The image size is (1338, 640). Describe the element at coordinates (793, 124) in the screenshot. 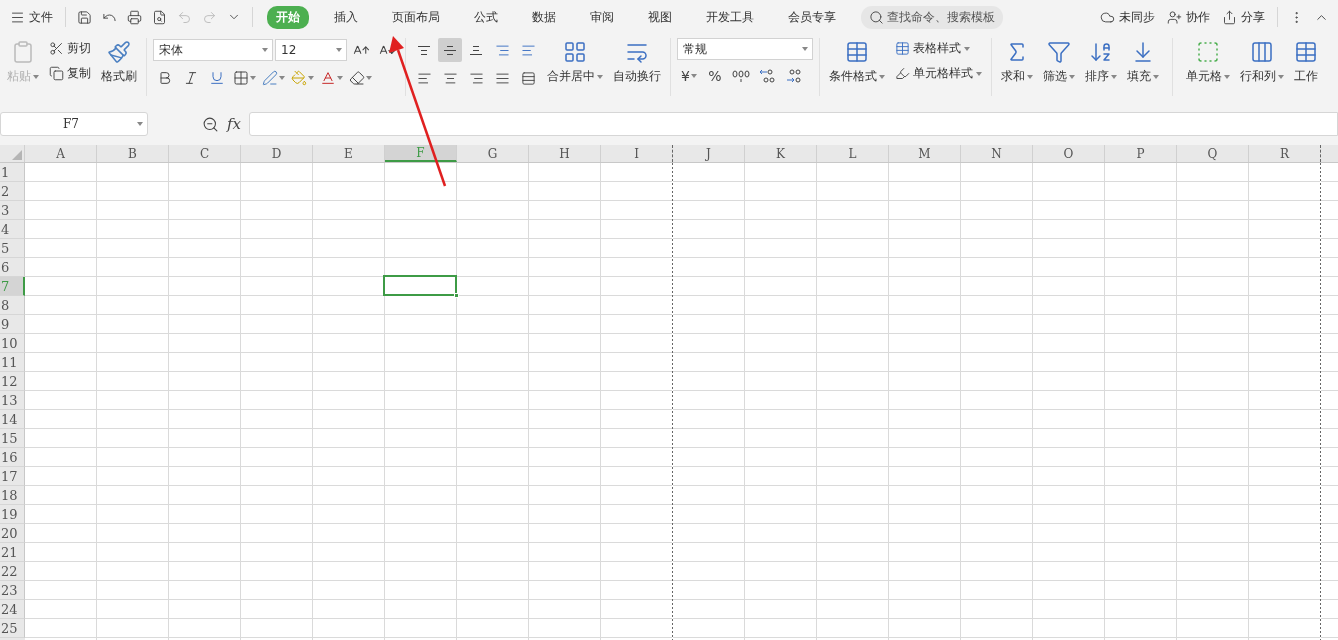

I see `formula-input` at that location.